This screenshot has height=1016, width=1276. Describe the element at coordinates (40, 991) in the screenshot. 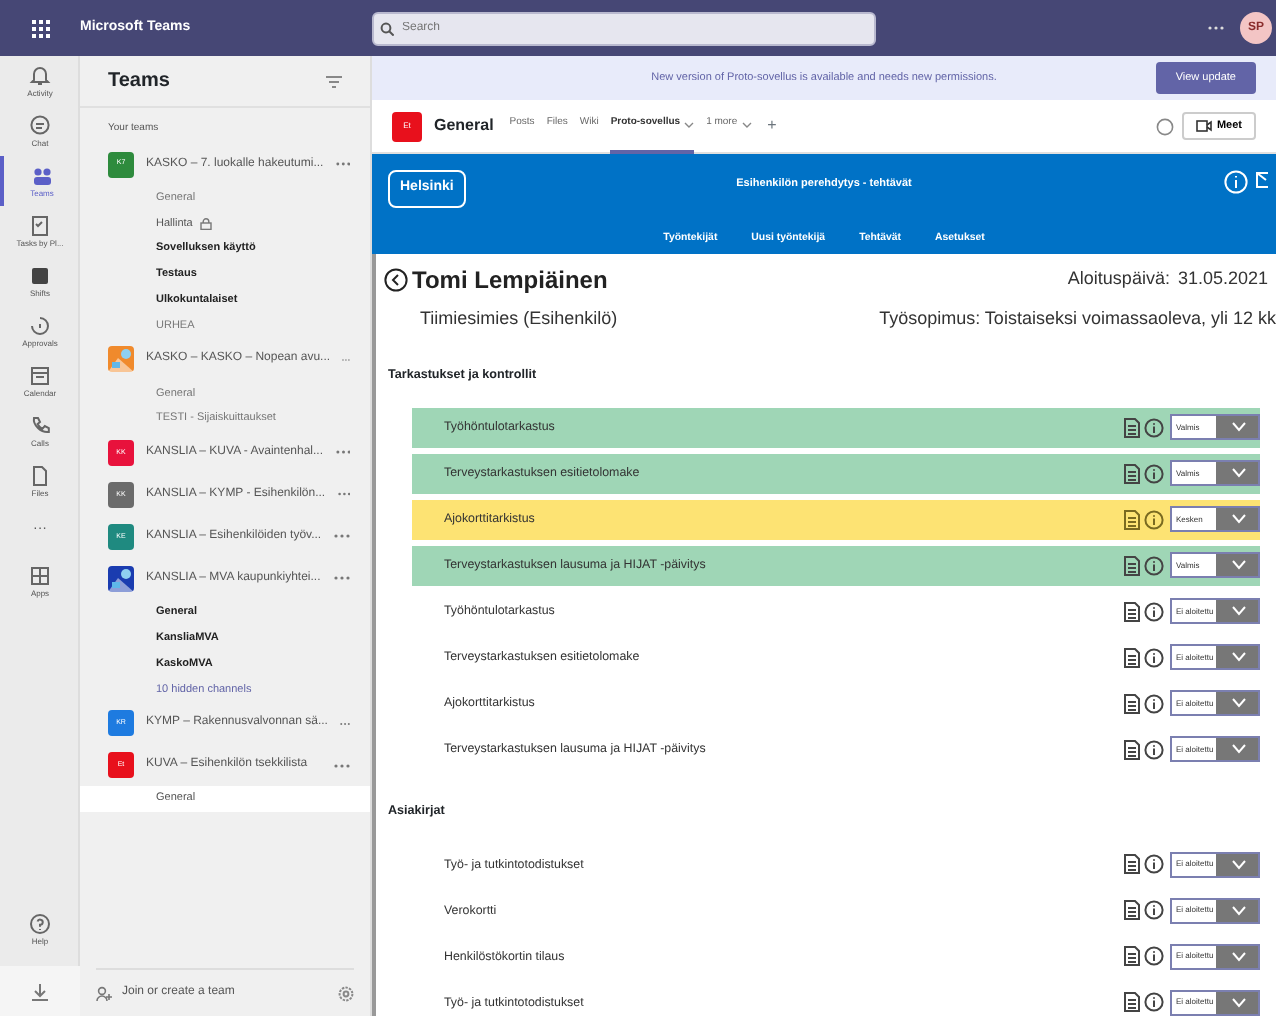

I see `download-icon` at that location.